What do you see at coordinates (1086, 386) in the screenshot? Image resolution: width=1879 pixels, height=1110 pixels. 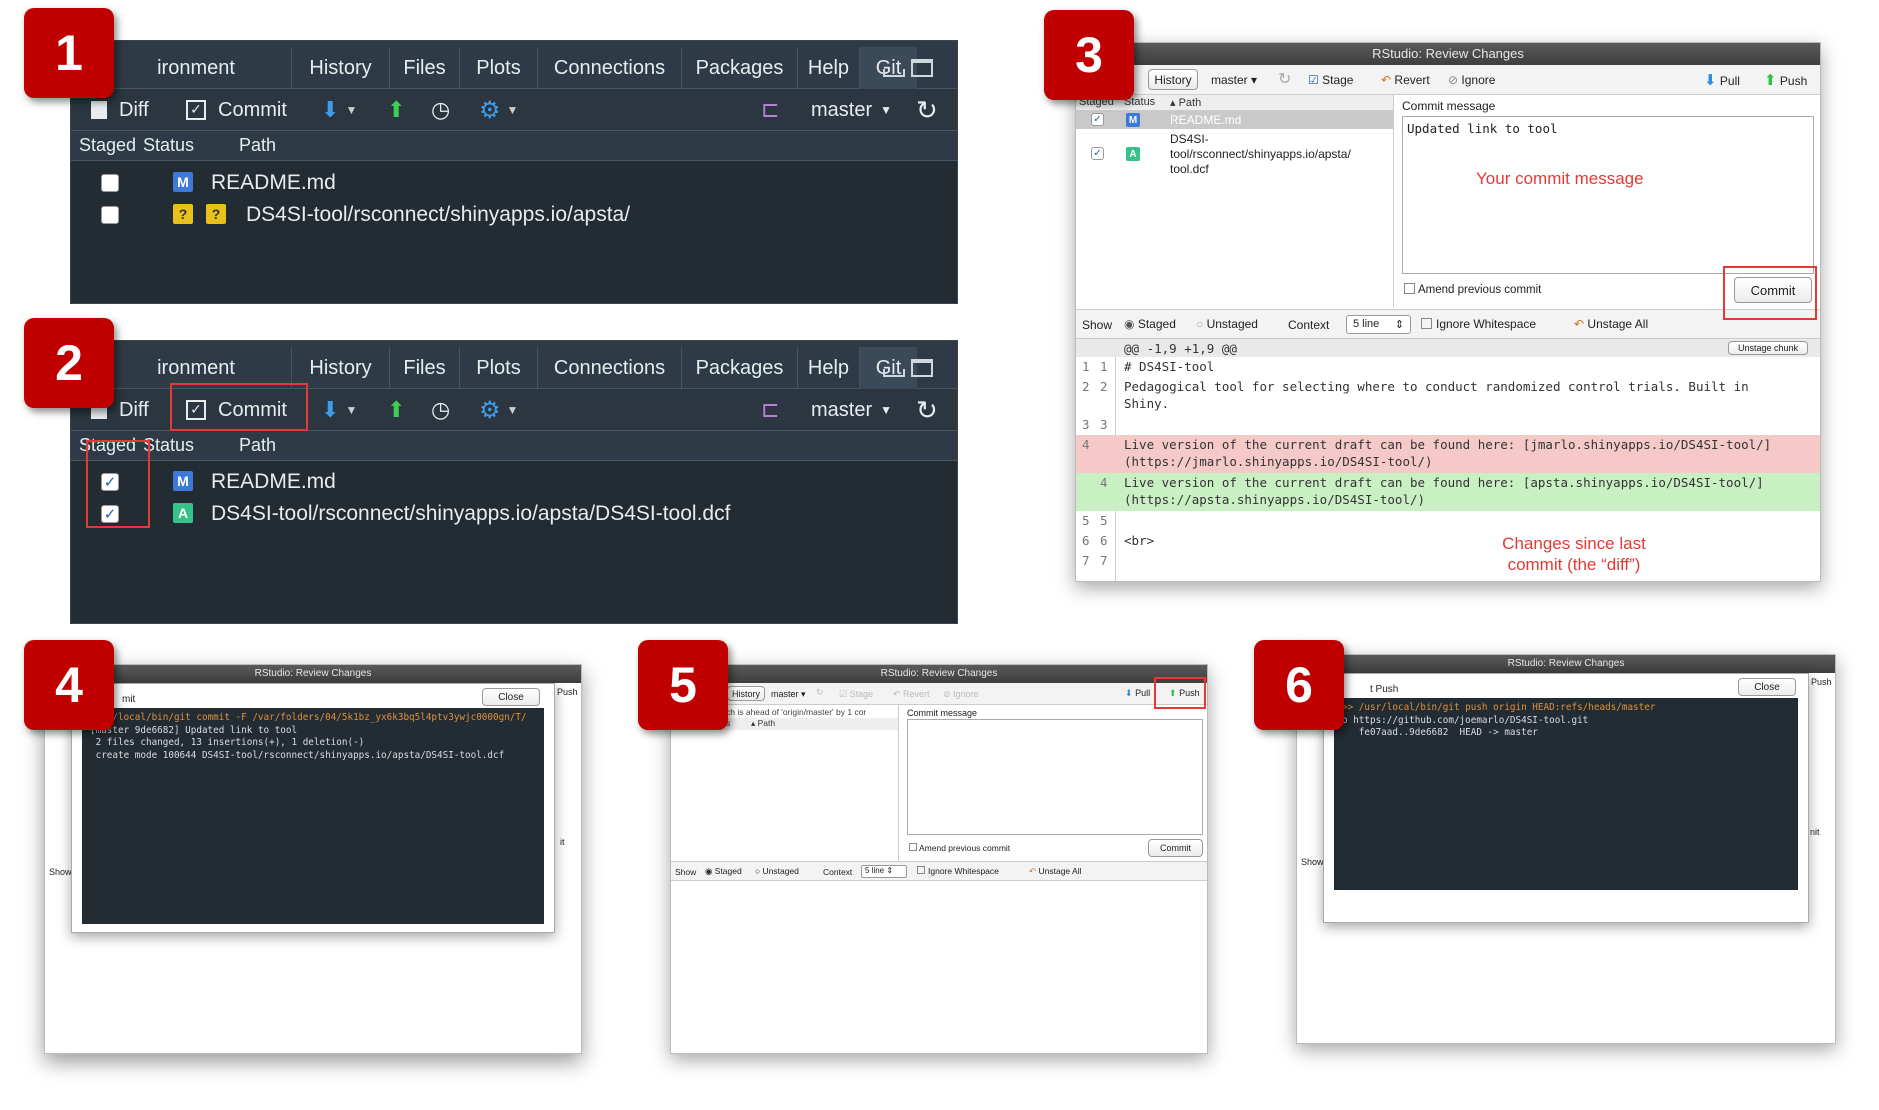 I see `old-line-number: 2` at bounding box center [1086, 386].